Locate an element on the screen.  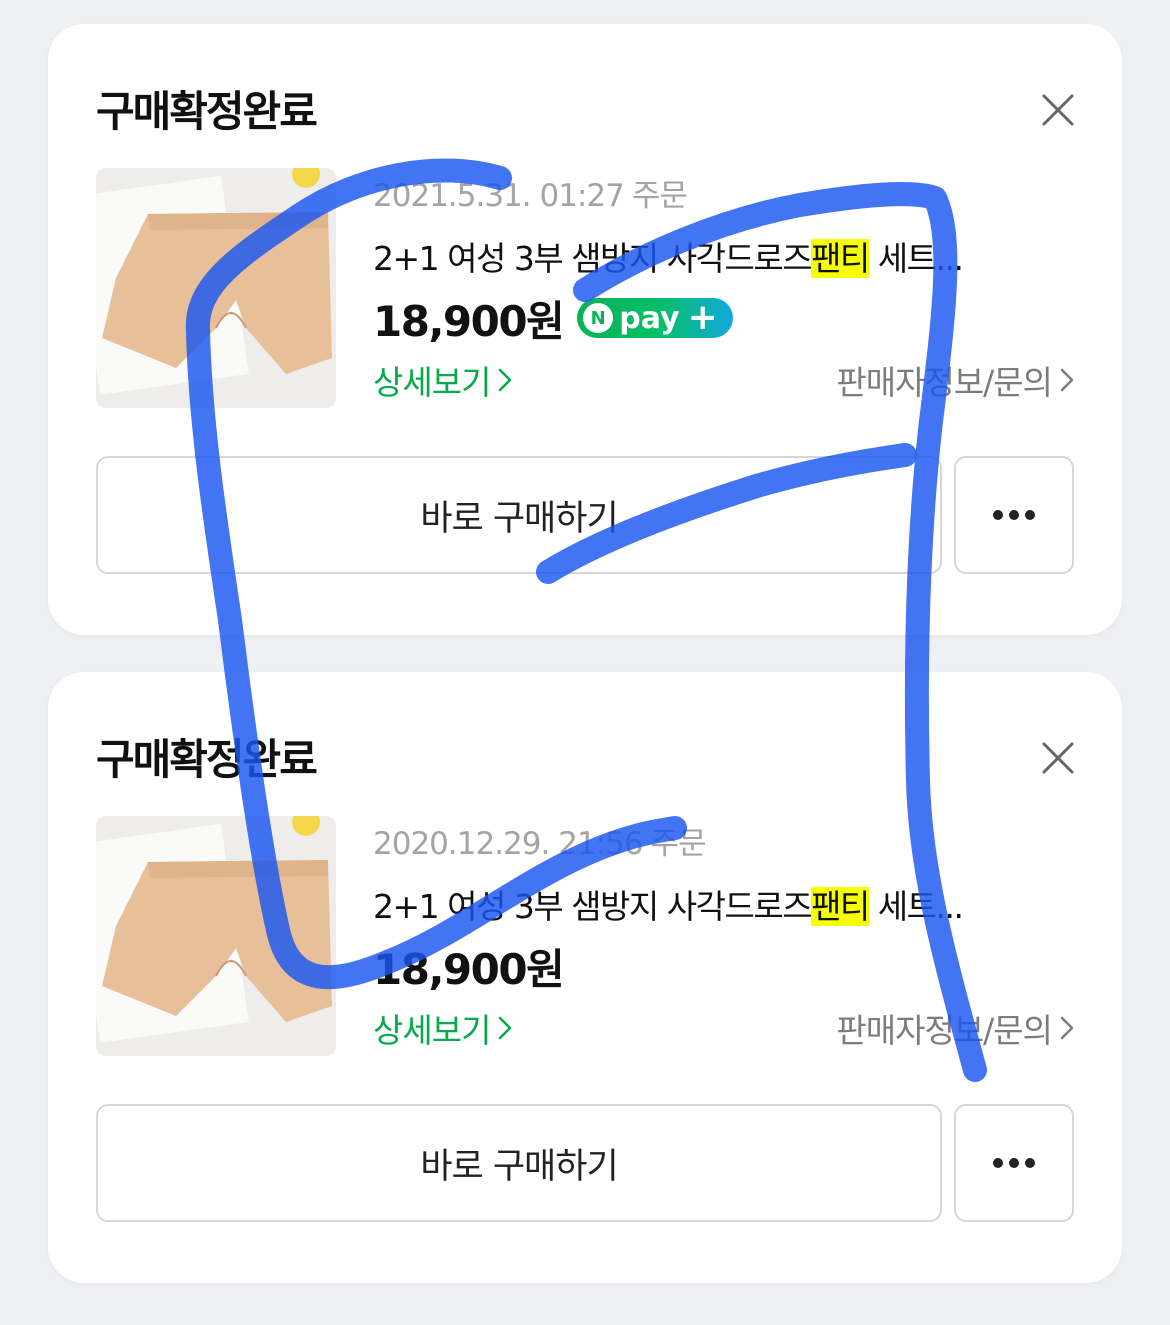
price-row: 18,900원 is located at coordinates (469, 966).